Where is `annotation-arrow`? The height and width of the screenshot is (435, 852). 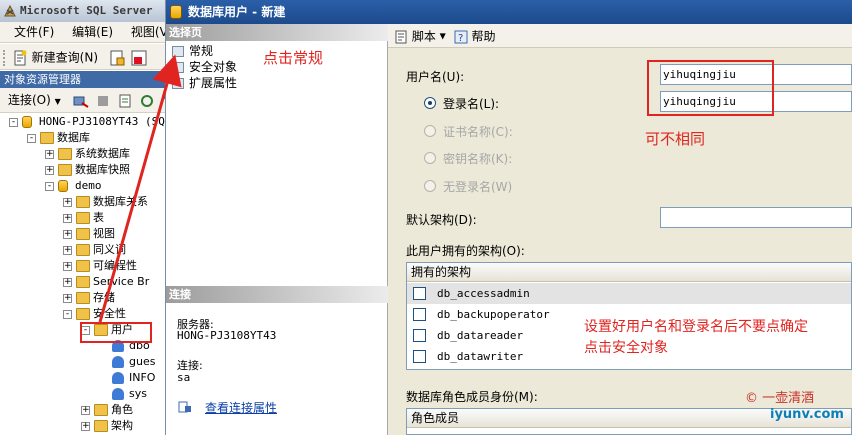
annotation-arrow is located at coordinates (140, 188).